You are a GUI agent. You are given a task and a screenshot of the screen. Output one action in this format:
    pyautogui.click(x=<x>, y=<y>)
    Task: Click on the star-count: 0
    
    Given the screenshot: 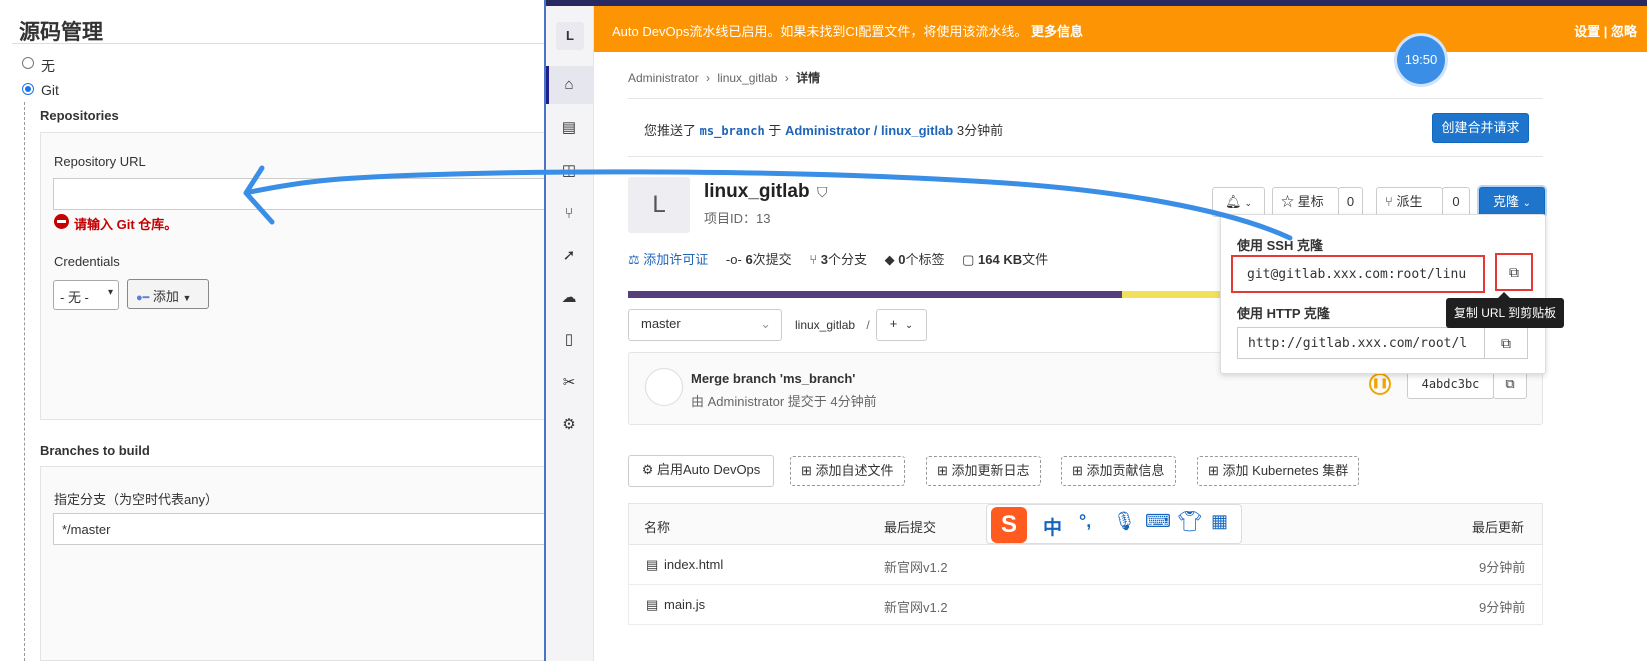 What is the action you would take?
    pyautogui.click(x=1350, y=202)
    